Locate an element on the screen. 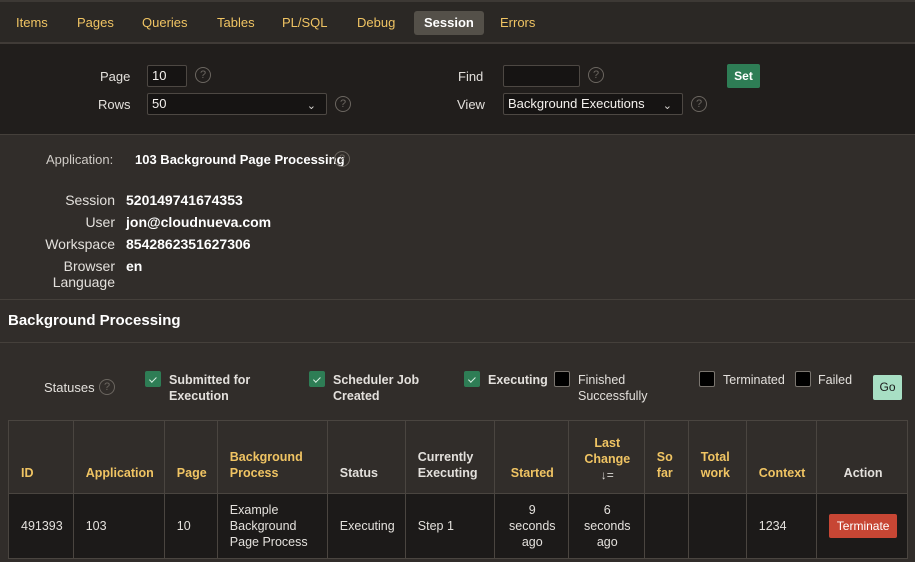 This screenshot has width=915, height=562. divider is located at coordinates (457, 342).